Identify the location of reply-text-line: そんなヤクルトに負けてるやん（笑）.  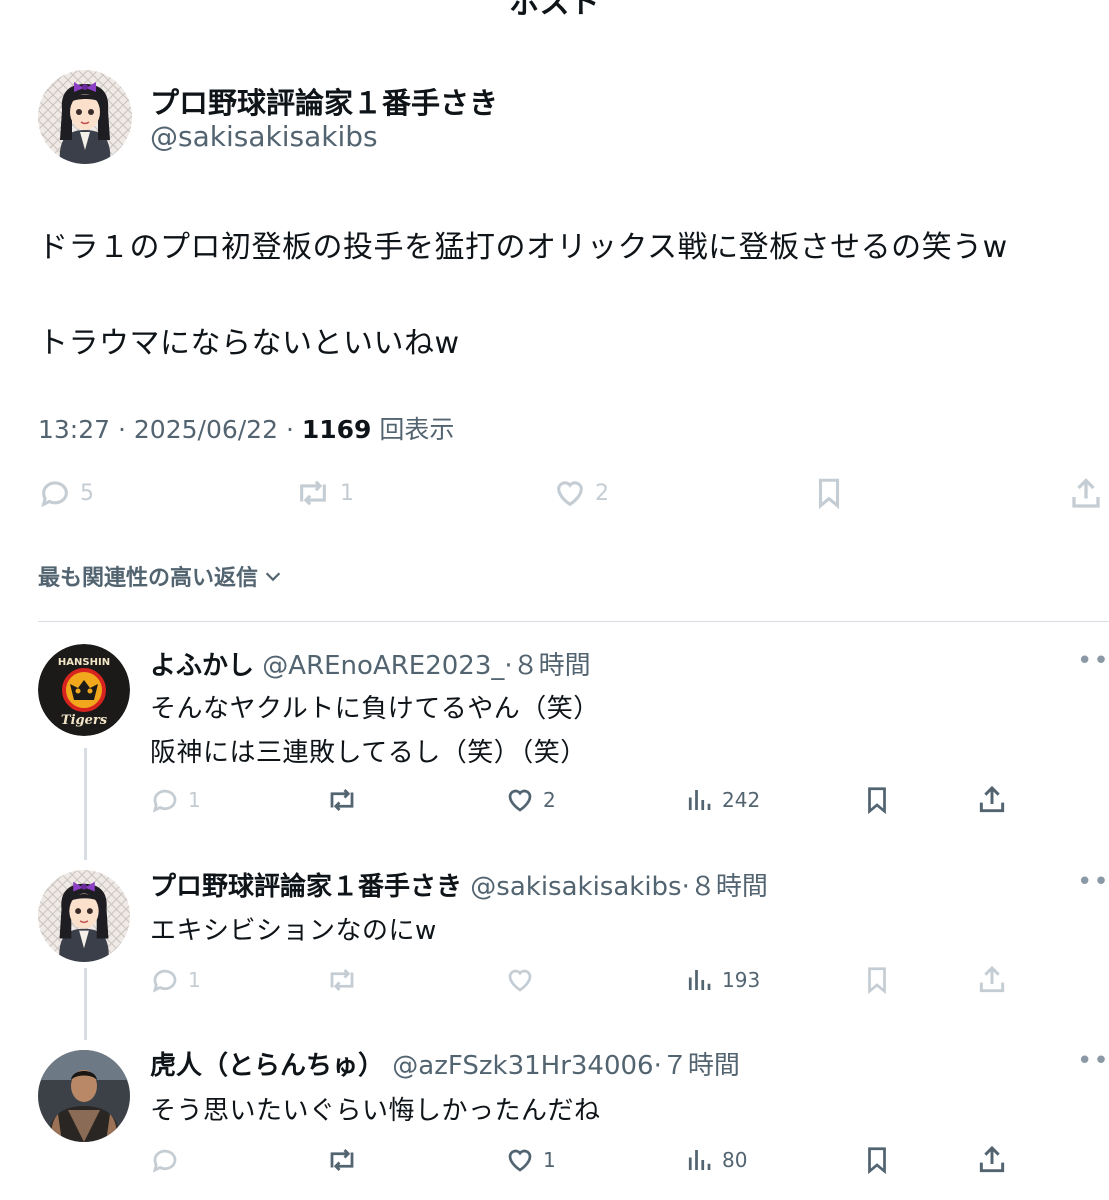
(375, 709).